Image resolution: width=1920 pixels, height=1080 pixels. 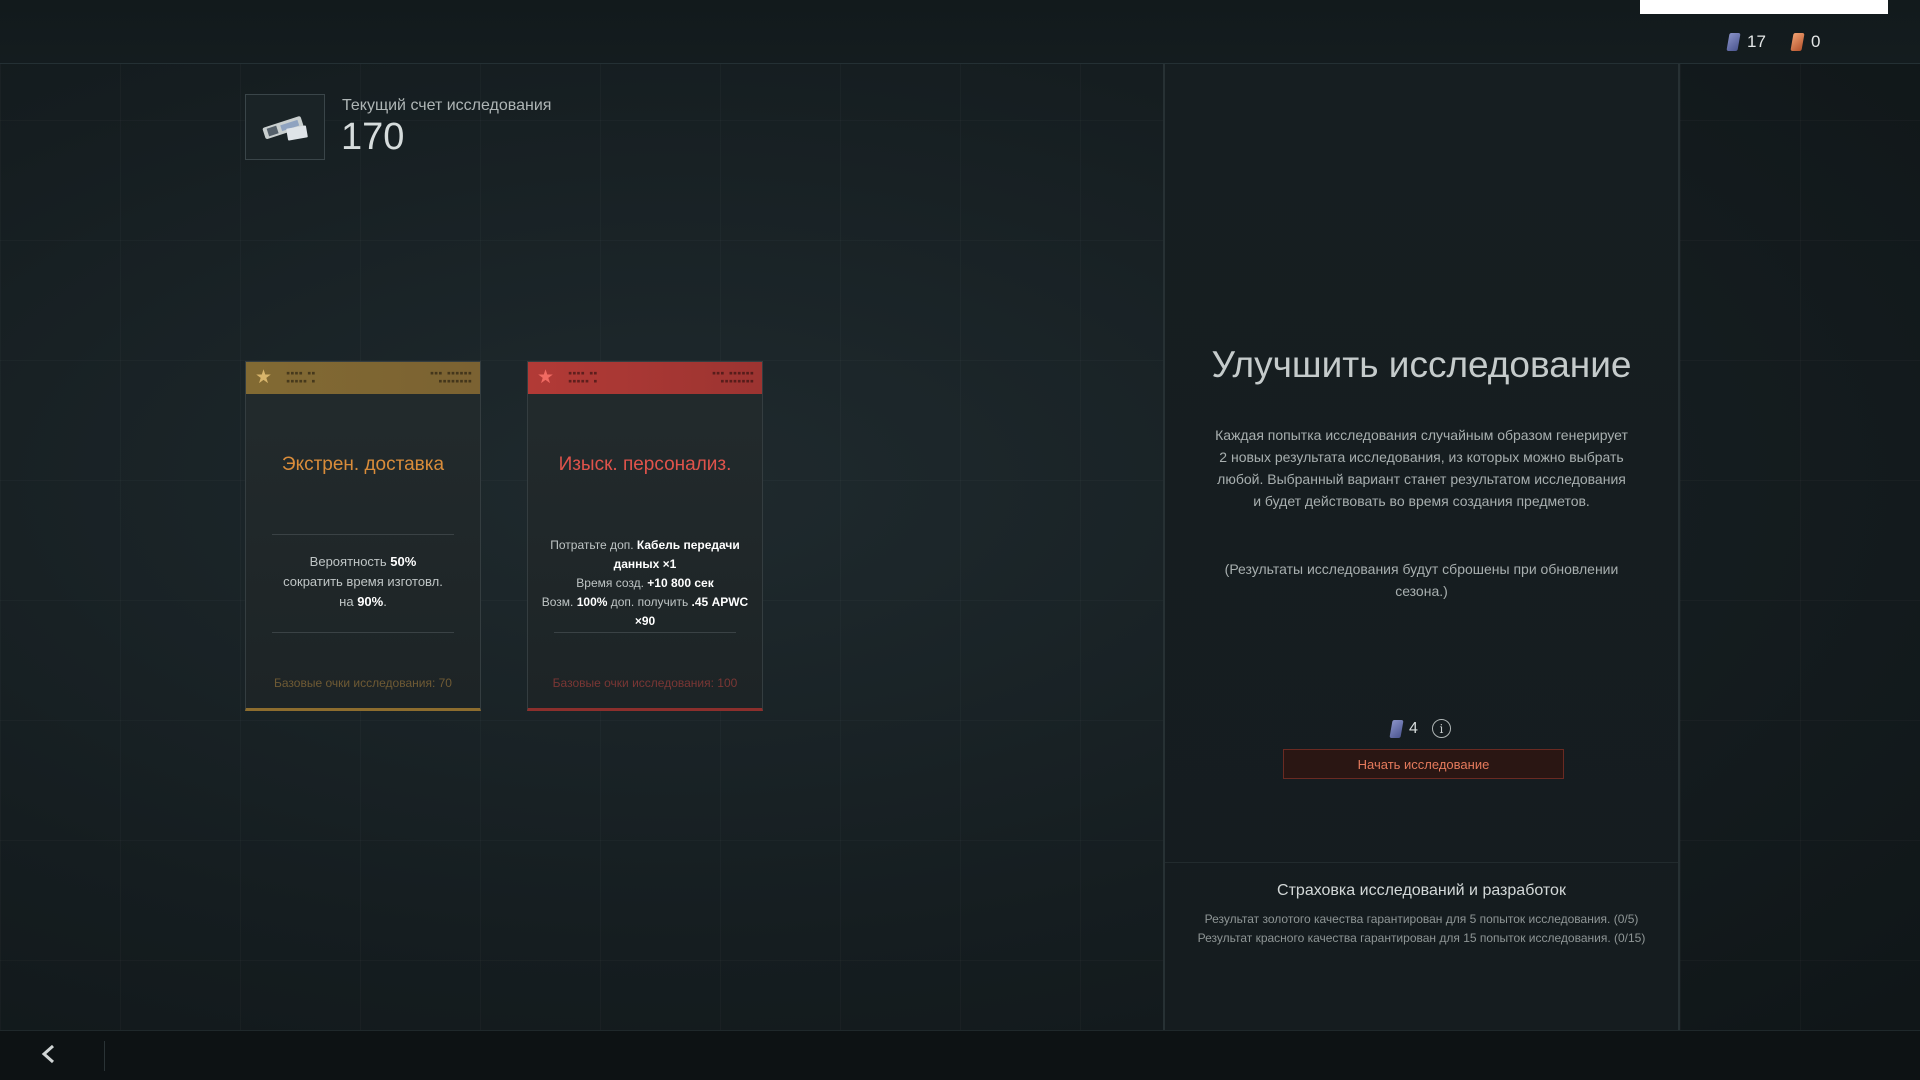 What do you see at coordinates (1441, 728) in the screenshot?
I see `info-icon: i` at bounding box center [1441, 728].